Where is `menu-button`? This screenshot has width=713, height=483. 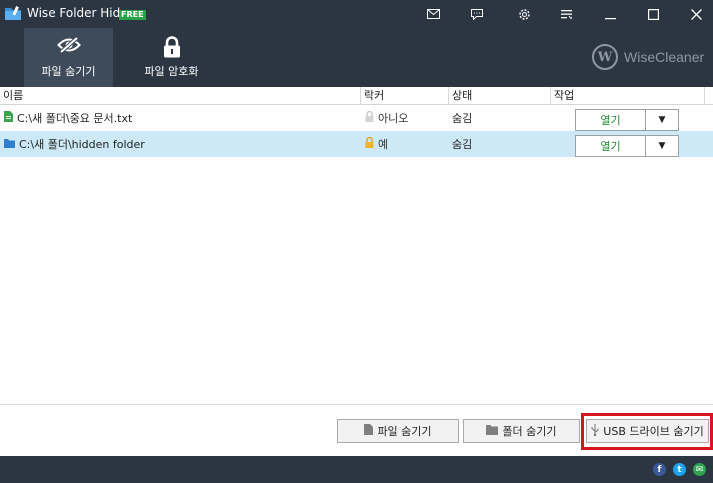
menu-button is located at coordinates (566, 14).